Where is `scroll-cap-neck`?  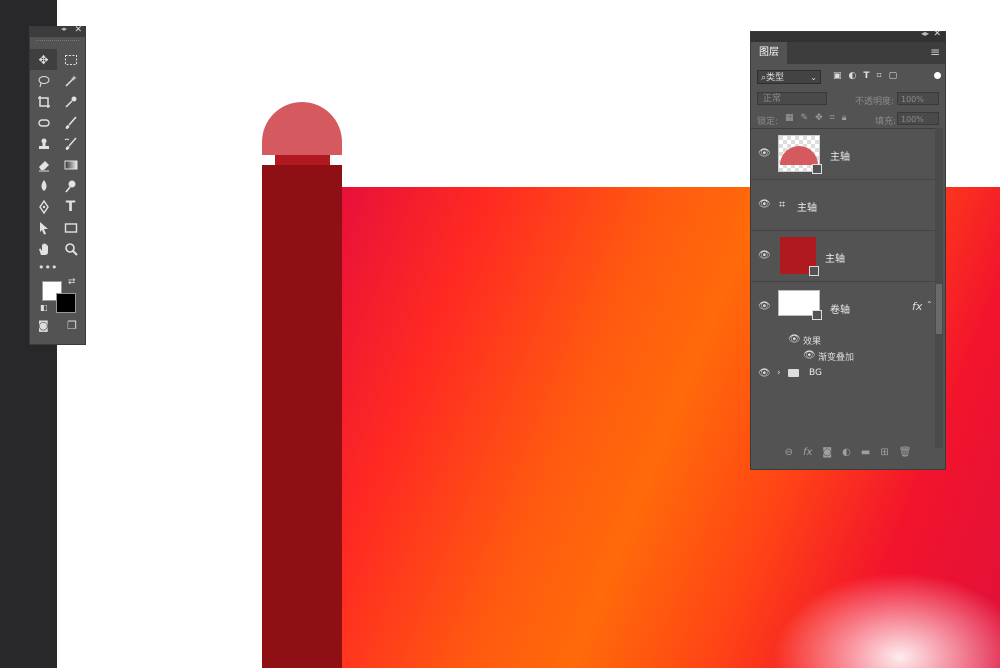
scroll-cap-neck is located at coordinates (302, 160).